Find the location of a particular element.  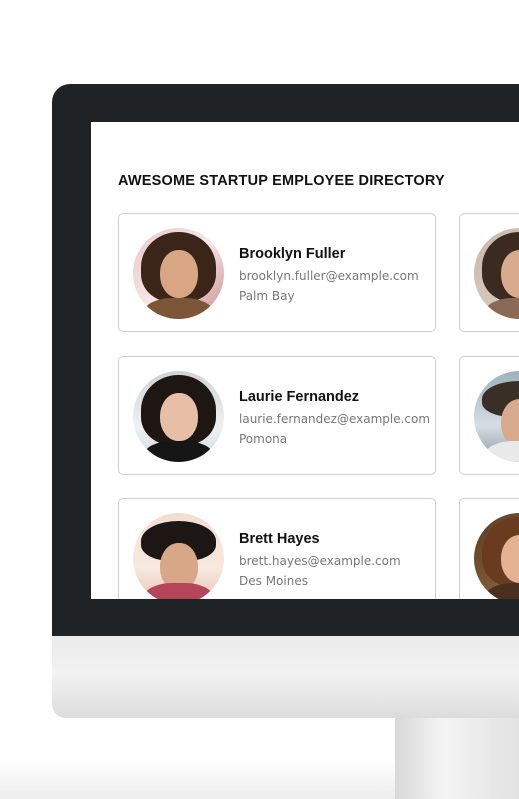

employee-email: brett.hayes@example.com is located at coordinates (320, 561).